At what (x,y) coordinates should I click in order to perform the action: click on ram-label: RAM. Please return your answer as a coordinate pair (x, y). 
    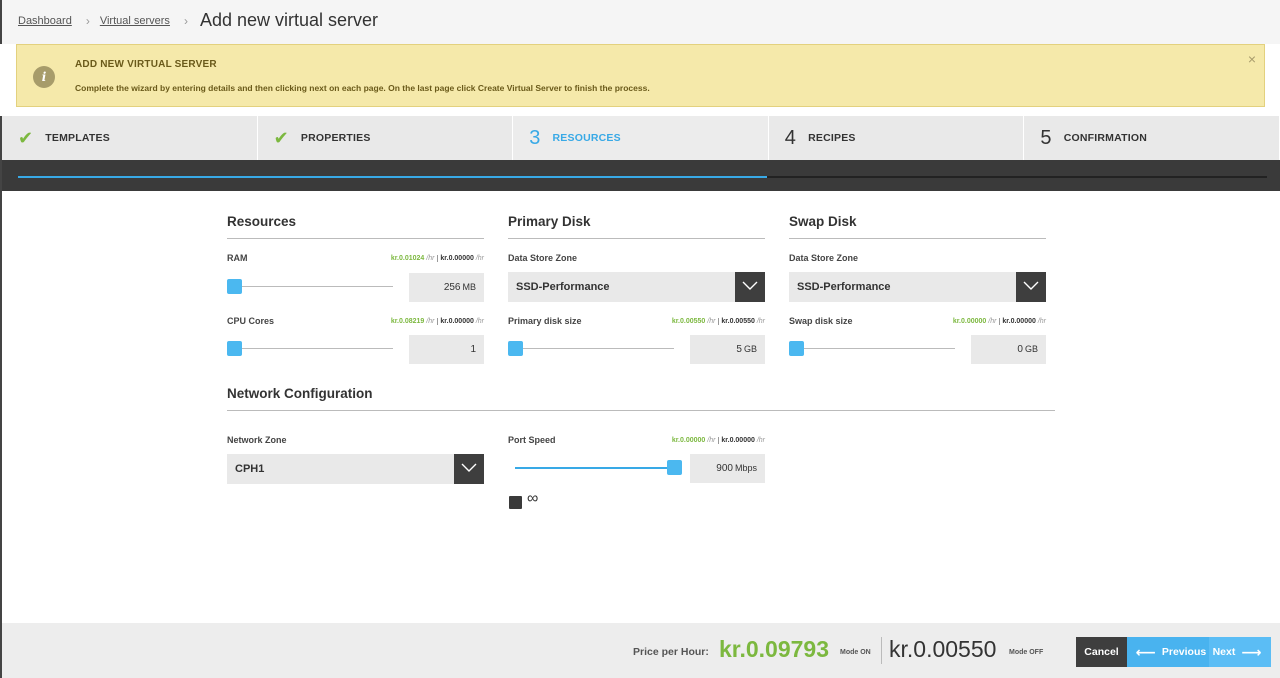
    Looking at the image, I should click on (237, 258).